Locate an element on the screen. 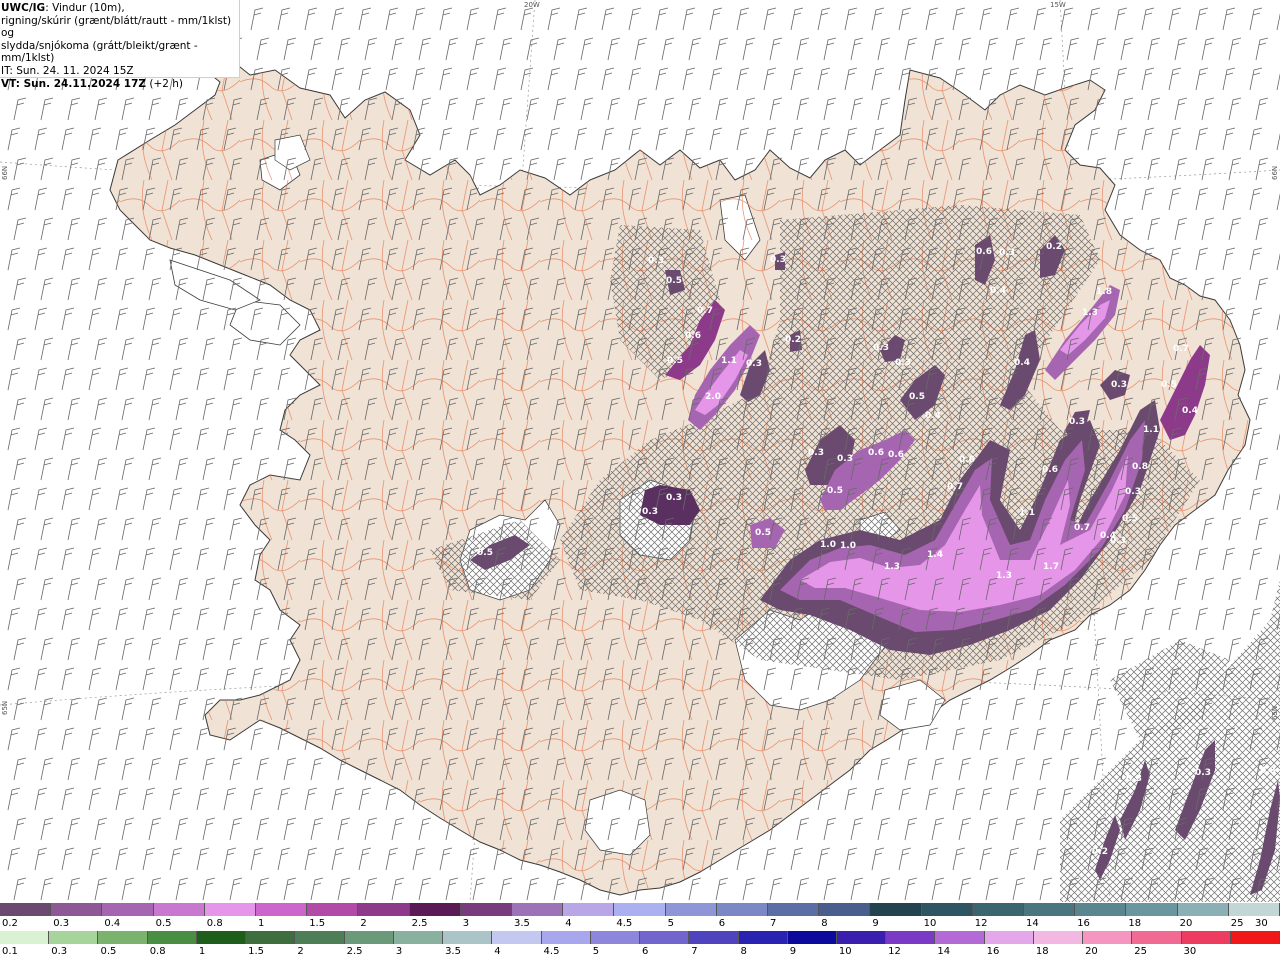 This screenshot has width=1280, height=960. legend-label: 3.5 is located at coordinates (522, 923).